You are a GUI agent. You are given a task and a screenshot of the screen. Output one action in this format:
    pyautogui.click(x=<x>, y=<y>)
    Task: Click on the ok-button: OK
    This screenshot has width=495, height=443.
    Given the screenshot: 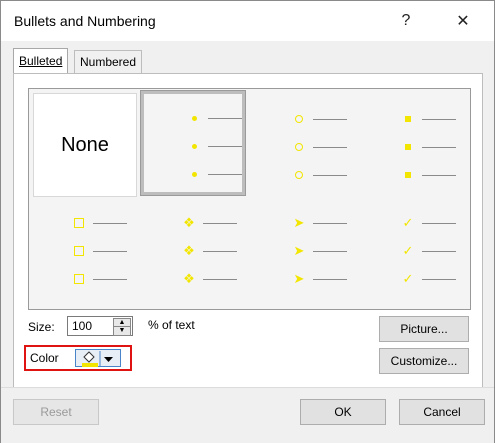 What is the action you would take?
    pyautogui.click(x=343, y=412)
    